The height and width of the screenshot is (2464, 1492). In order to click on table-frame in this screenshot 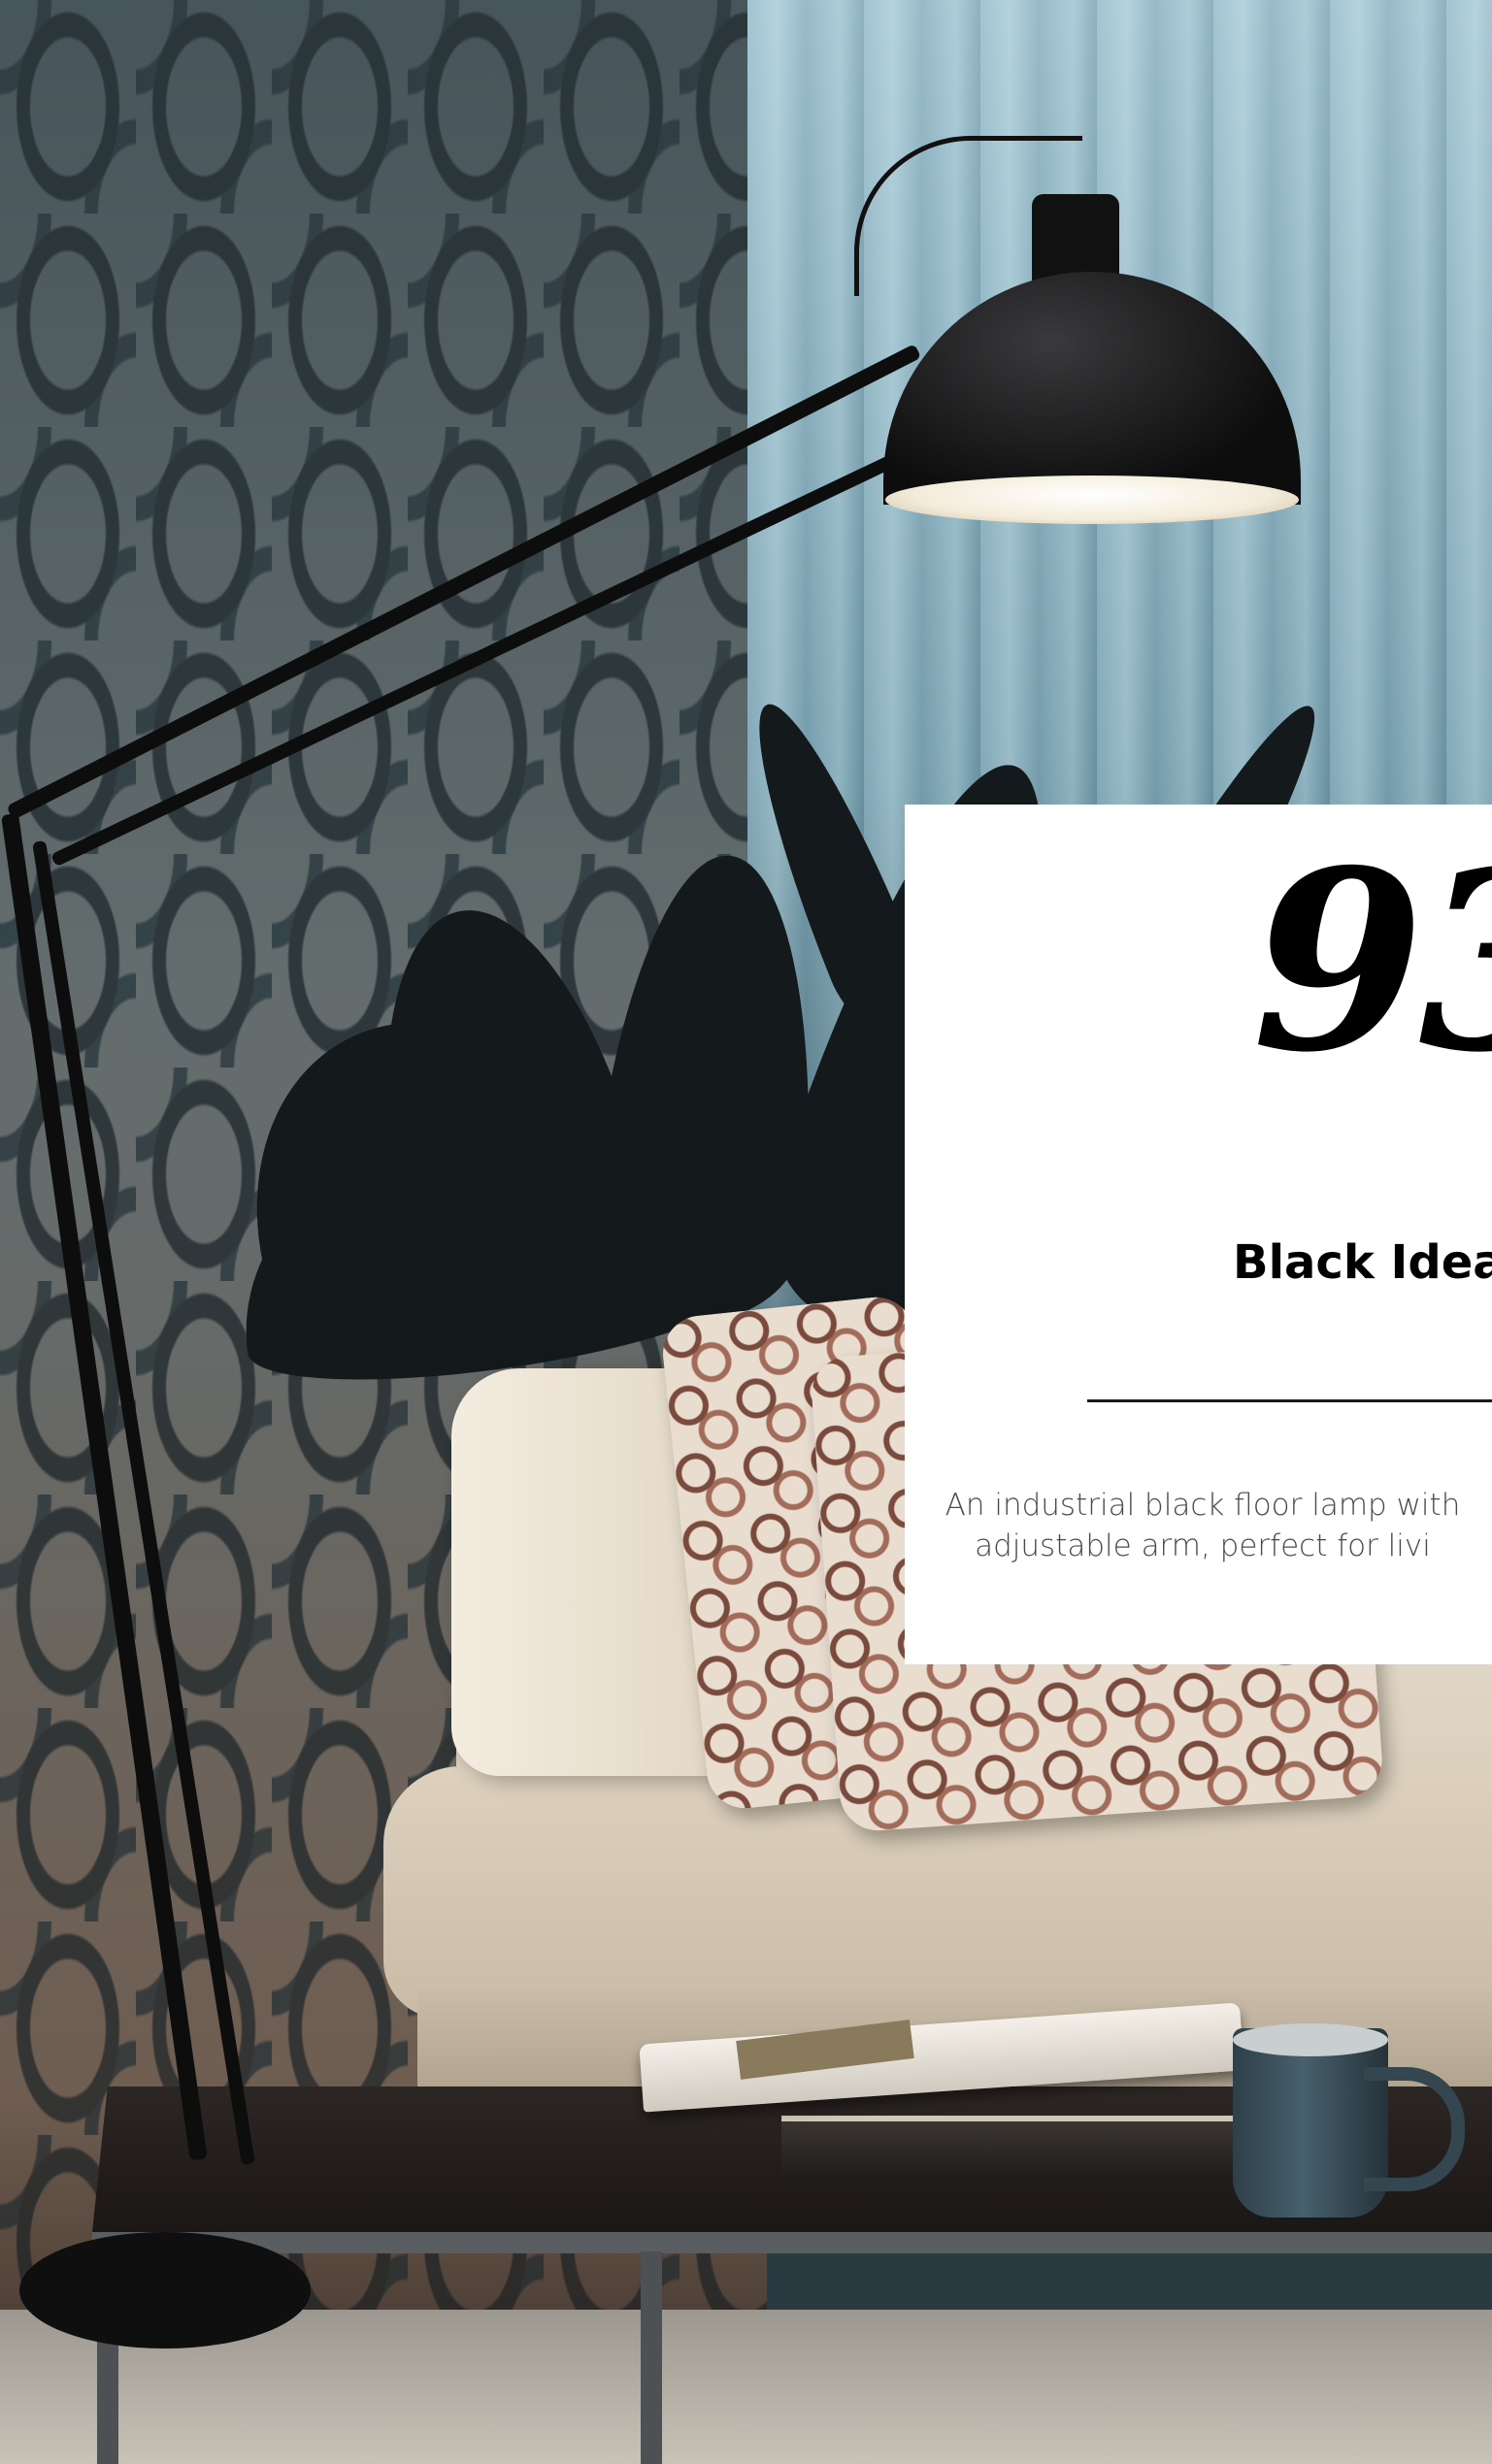, I will do `click(792, 2243)`.